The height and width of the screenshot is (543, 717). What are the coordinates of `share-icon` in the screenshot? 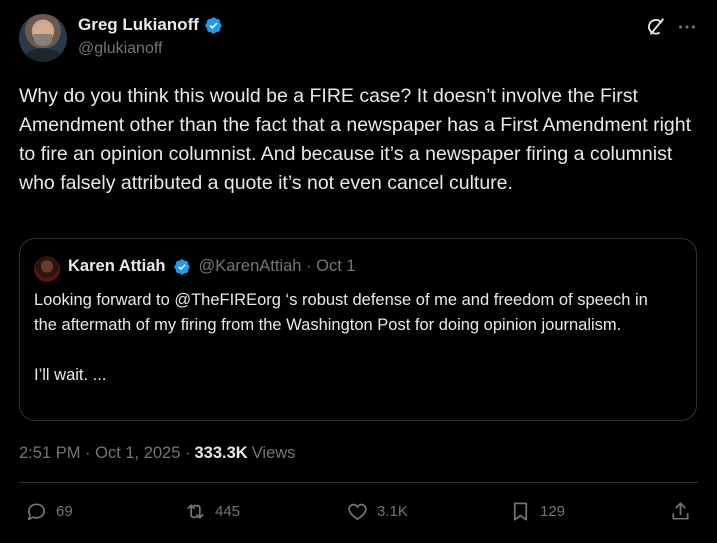 It's located at (680, 511).